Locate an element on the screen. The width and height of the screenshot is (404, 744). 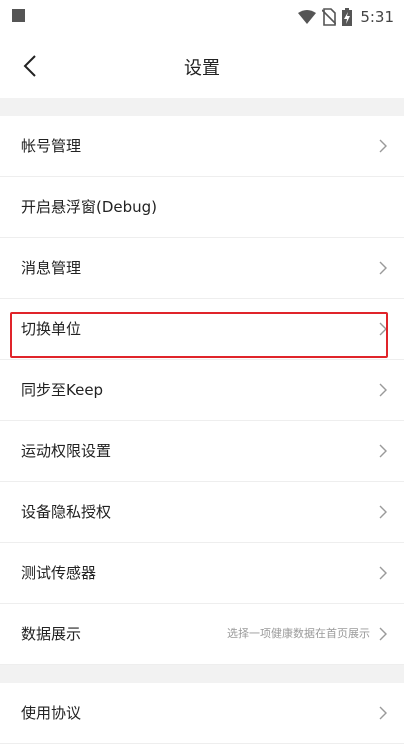
row-label: 帐号管理 is located at coordinates (51, 146).